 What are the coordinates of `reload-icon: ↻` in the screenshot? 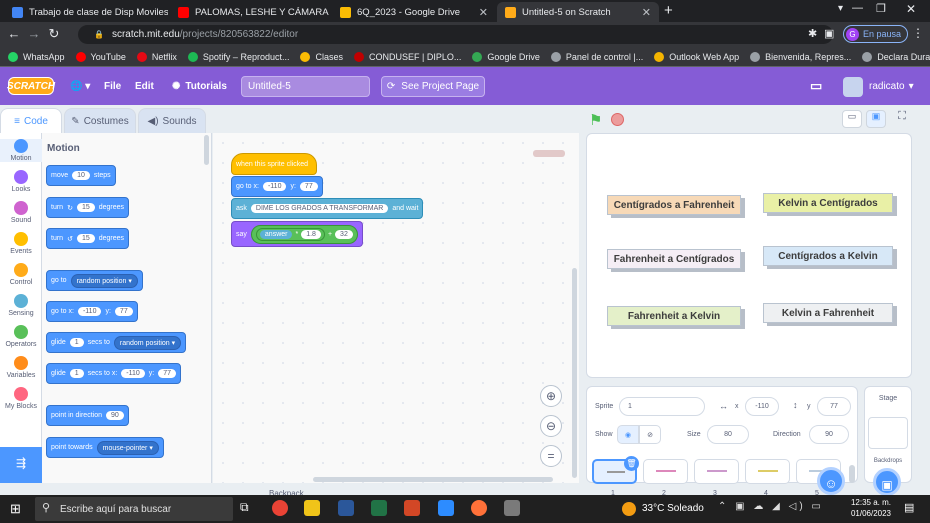 It's located at (54, 34).